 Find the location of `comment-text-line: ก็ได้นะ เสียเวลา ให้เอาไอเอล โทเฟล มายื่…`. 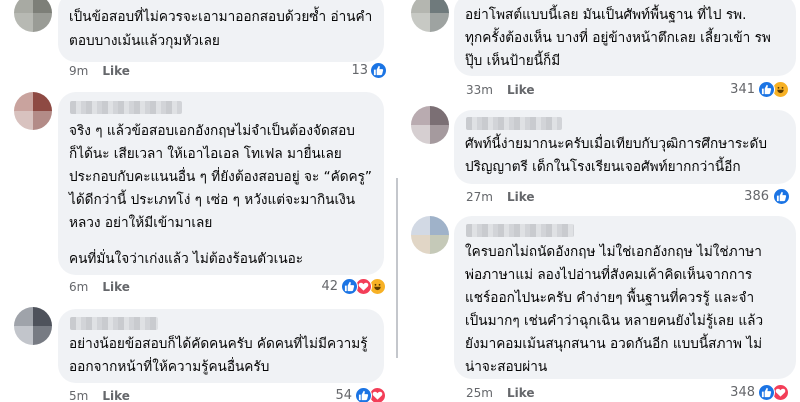

comment-text-line: ก็ได้นะ เสียเวลา ให้เอาไอเอล โทเฟล มายื่… is located at coordinates (205, 154).